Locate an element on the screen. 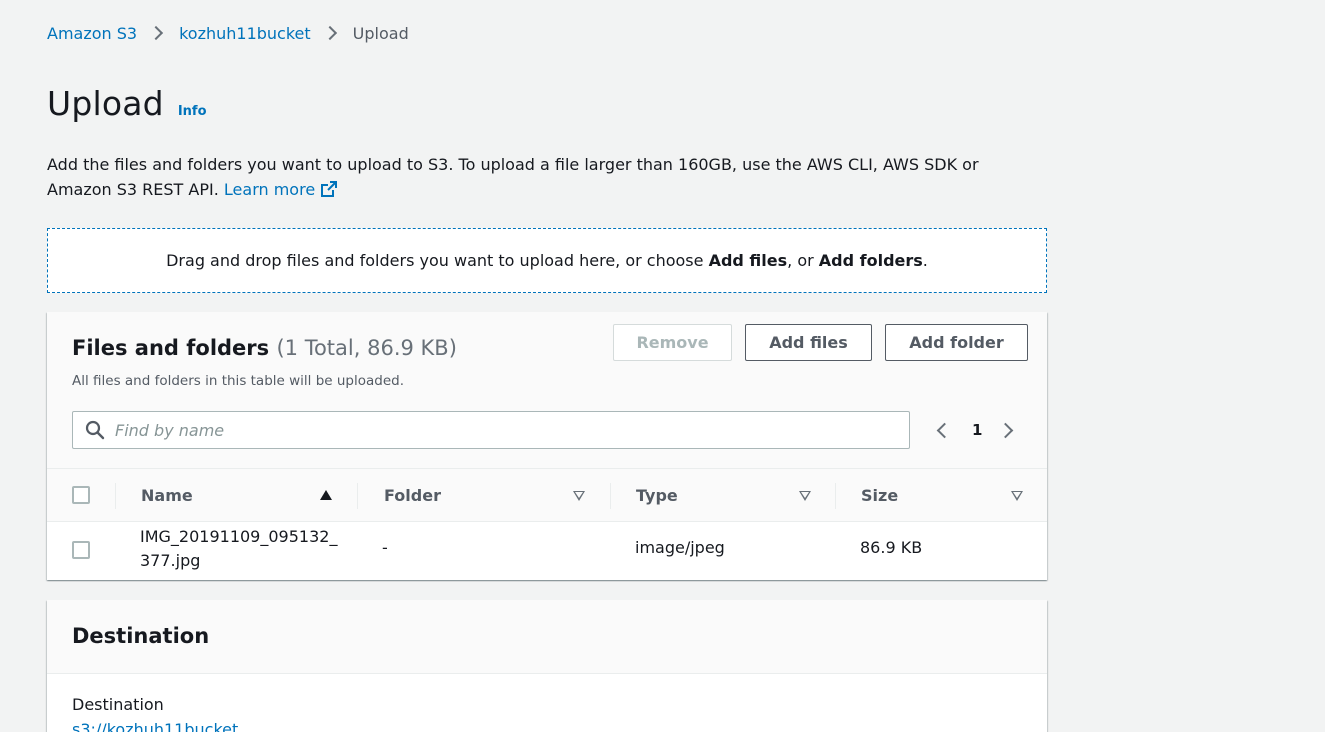 Image resolution: width=1325 pixels, height=732 pixels. learn-more-label: Learn more is located at coordinates (269, 189).